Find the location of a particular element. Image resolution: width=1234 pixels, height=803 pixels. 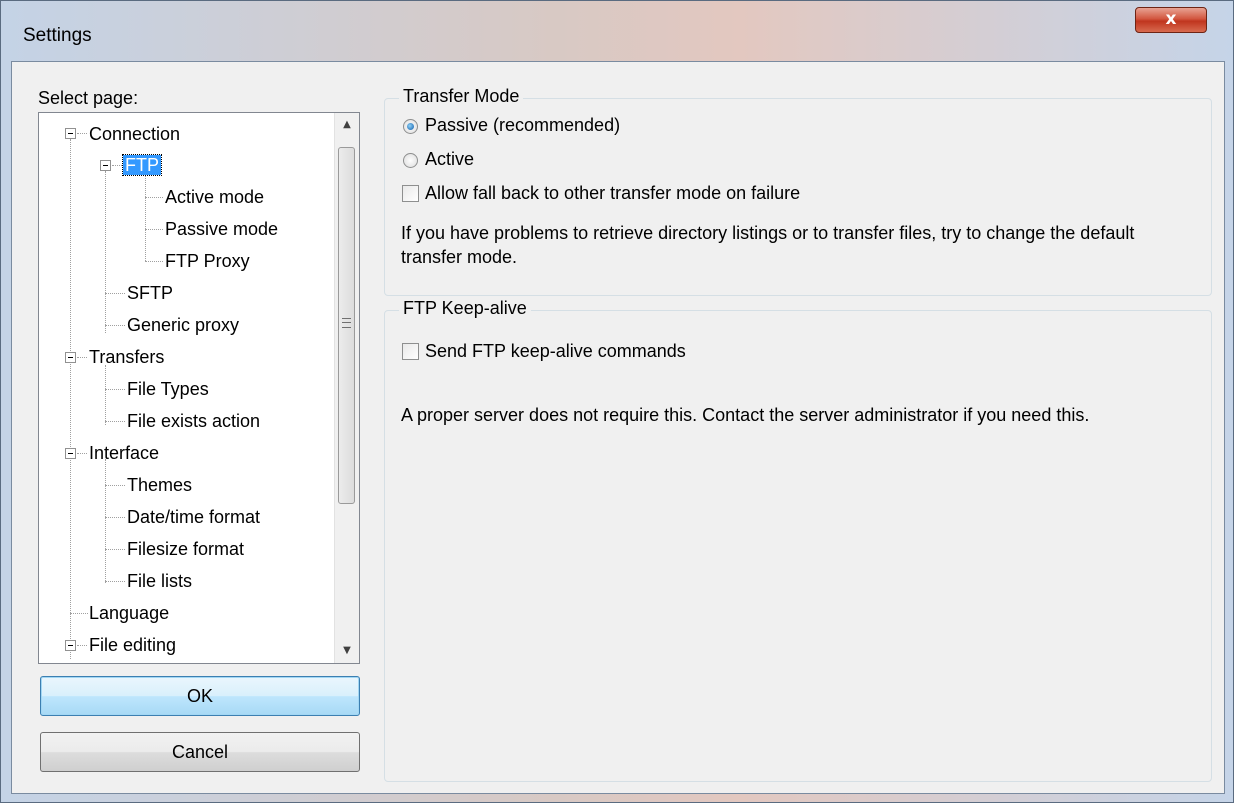

scrollbar-thumb is located at coordinates (346, 325).